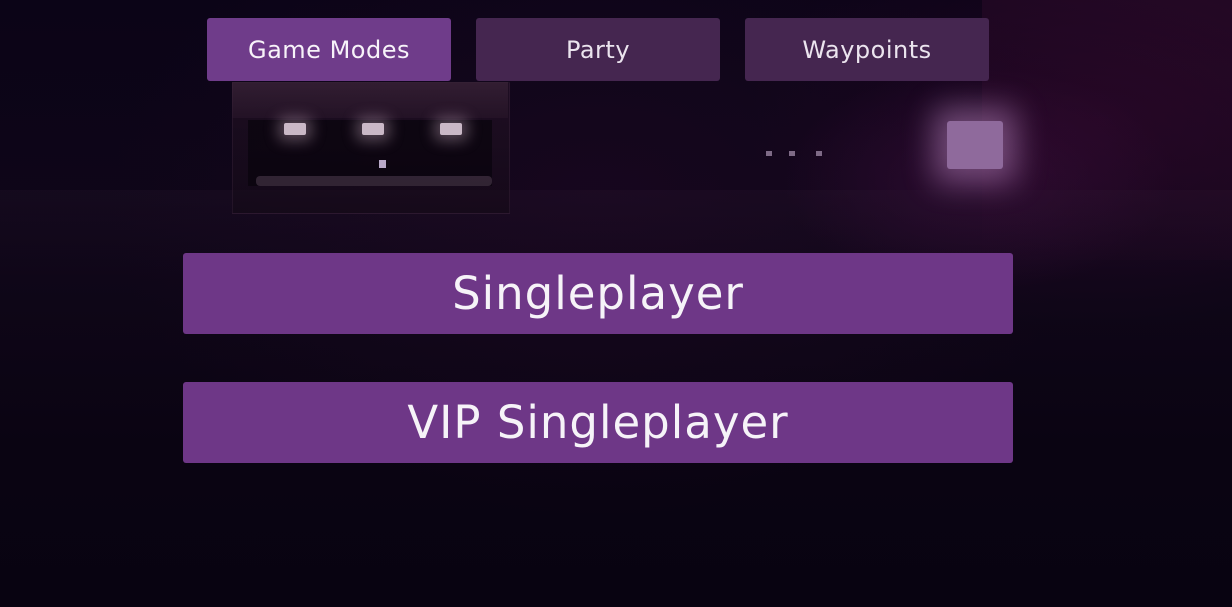 The height and width of the screenshot is (607, 1232). What do you see at coordinates (374, 181) in the screenshot?
I see `scene-bench` at bounding box center [374, 181].